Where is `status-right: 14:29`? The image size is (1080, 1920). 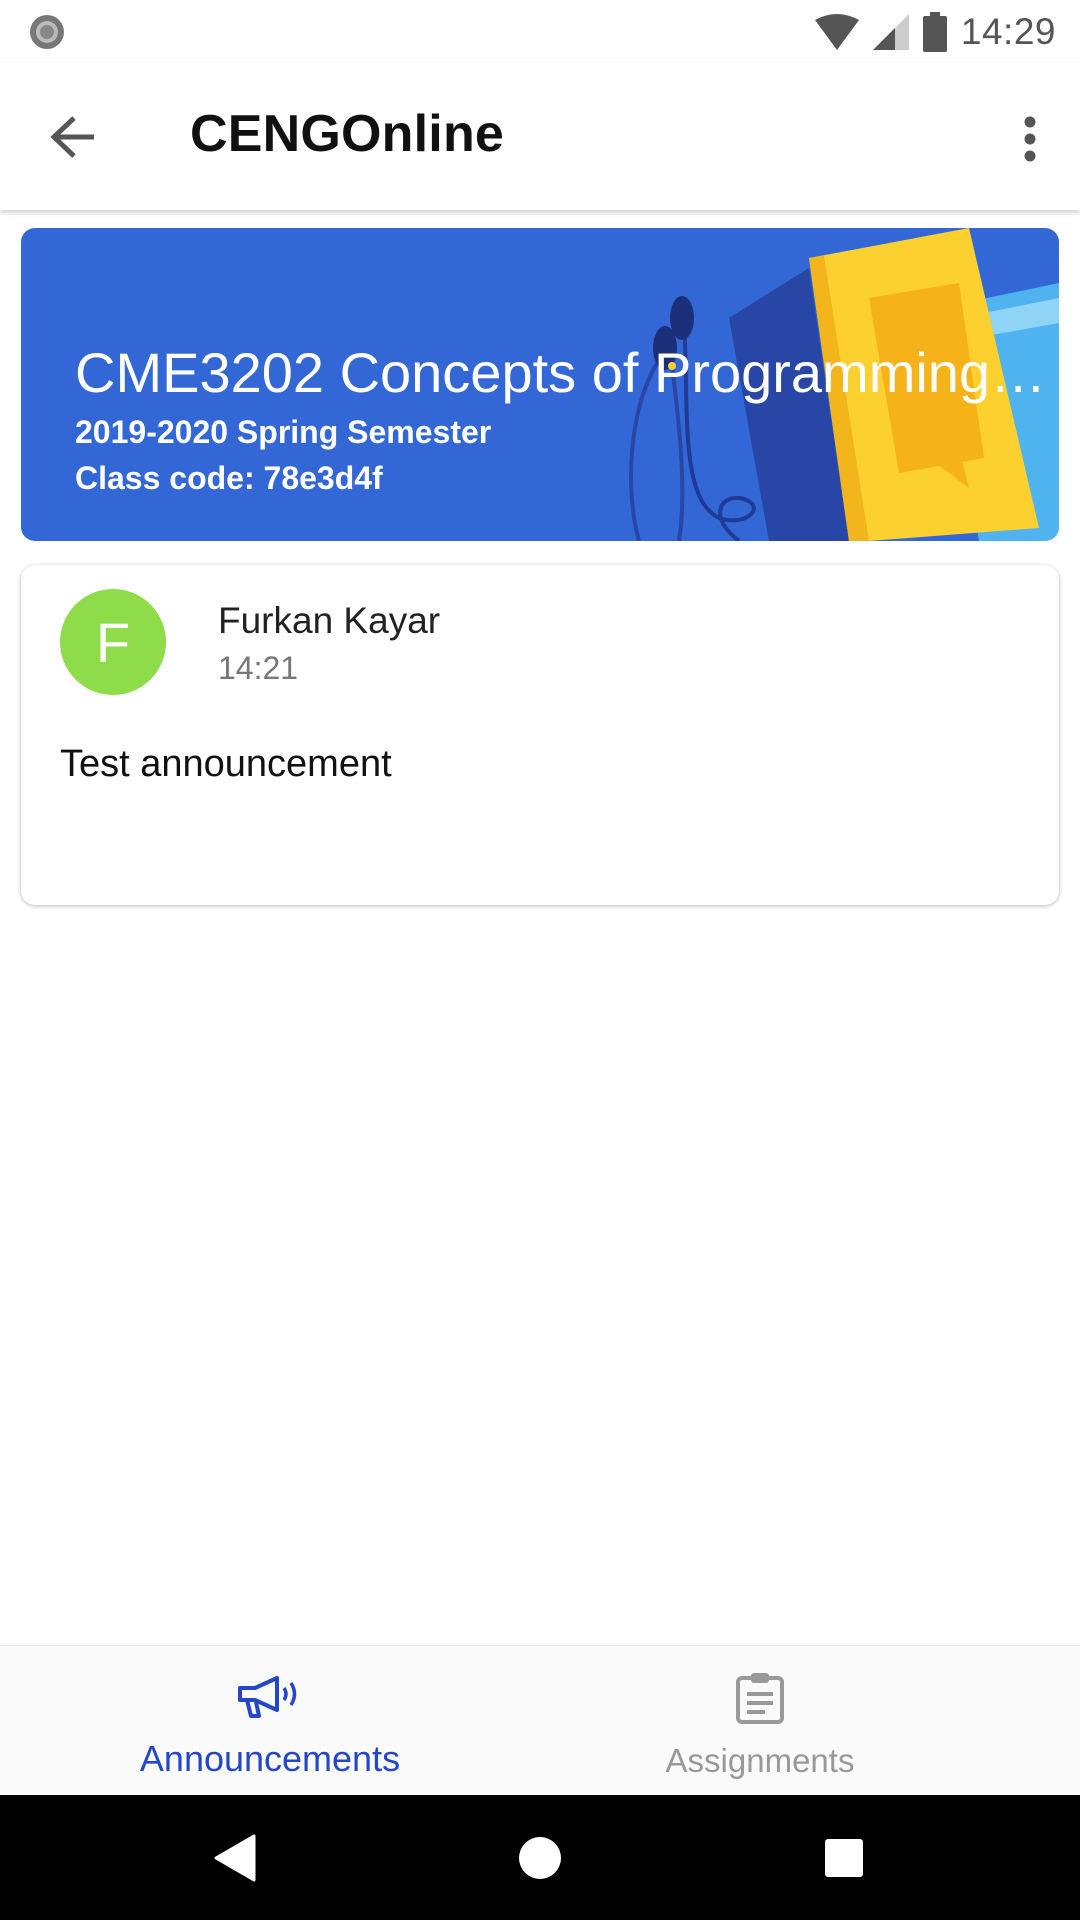
status-right: 14:29 is located at coordinates (935, 31).